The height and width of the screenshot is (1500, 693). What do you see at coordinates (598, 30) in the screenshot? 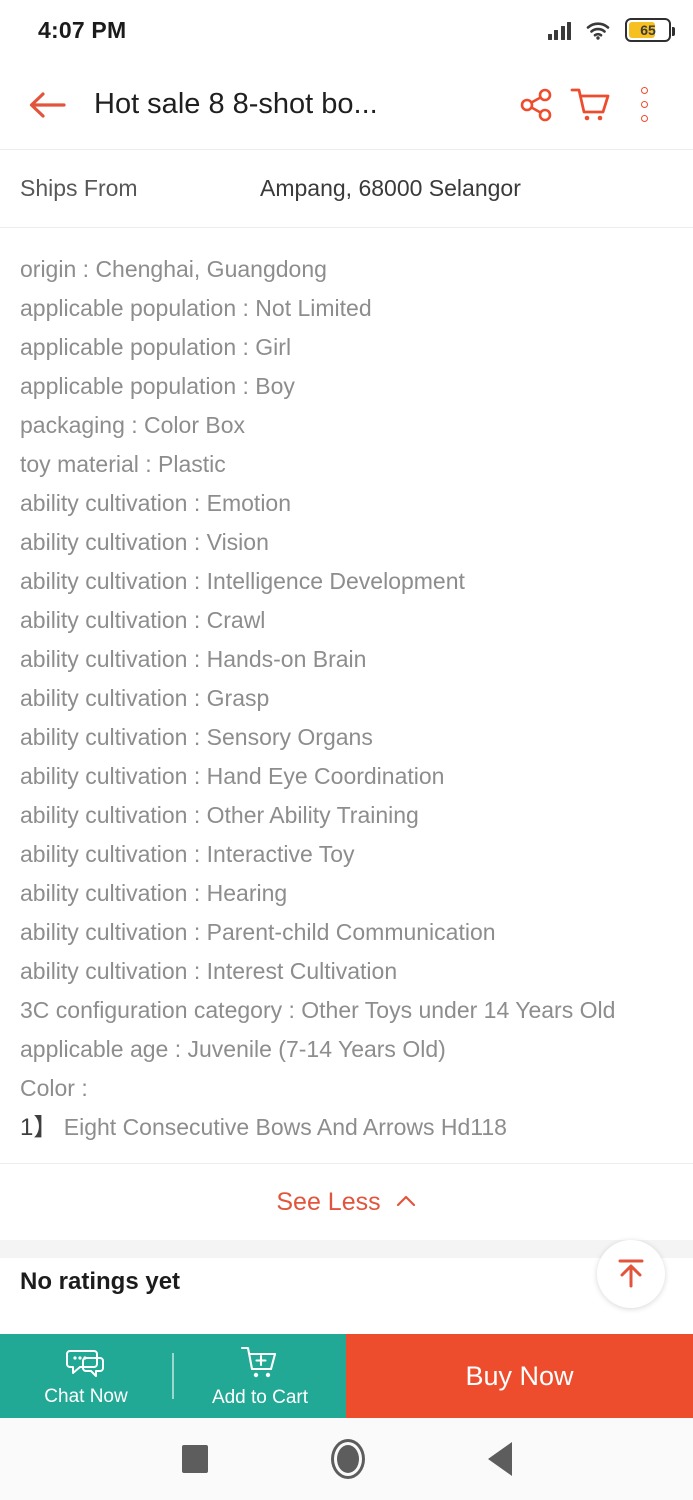
I see `wifi-icon` at bounding box center [598, 30].